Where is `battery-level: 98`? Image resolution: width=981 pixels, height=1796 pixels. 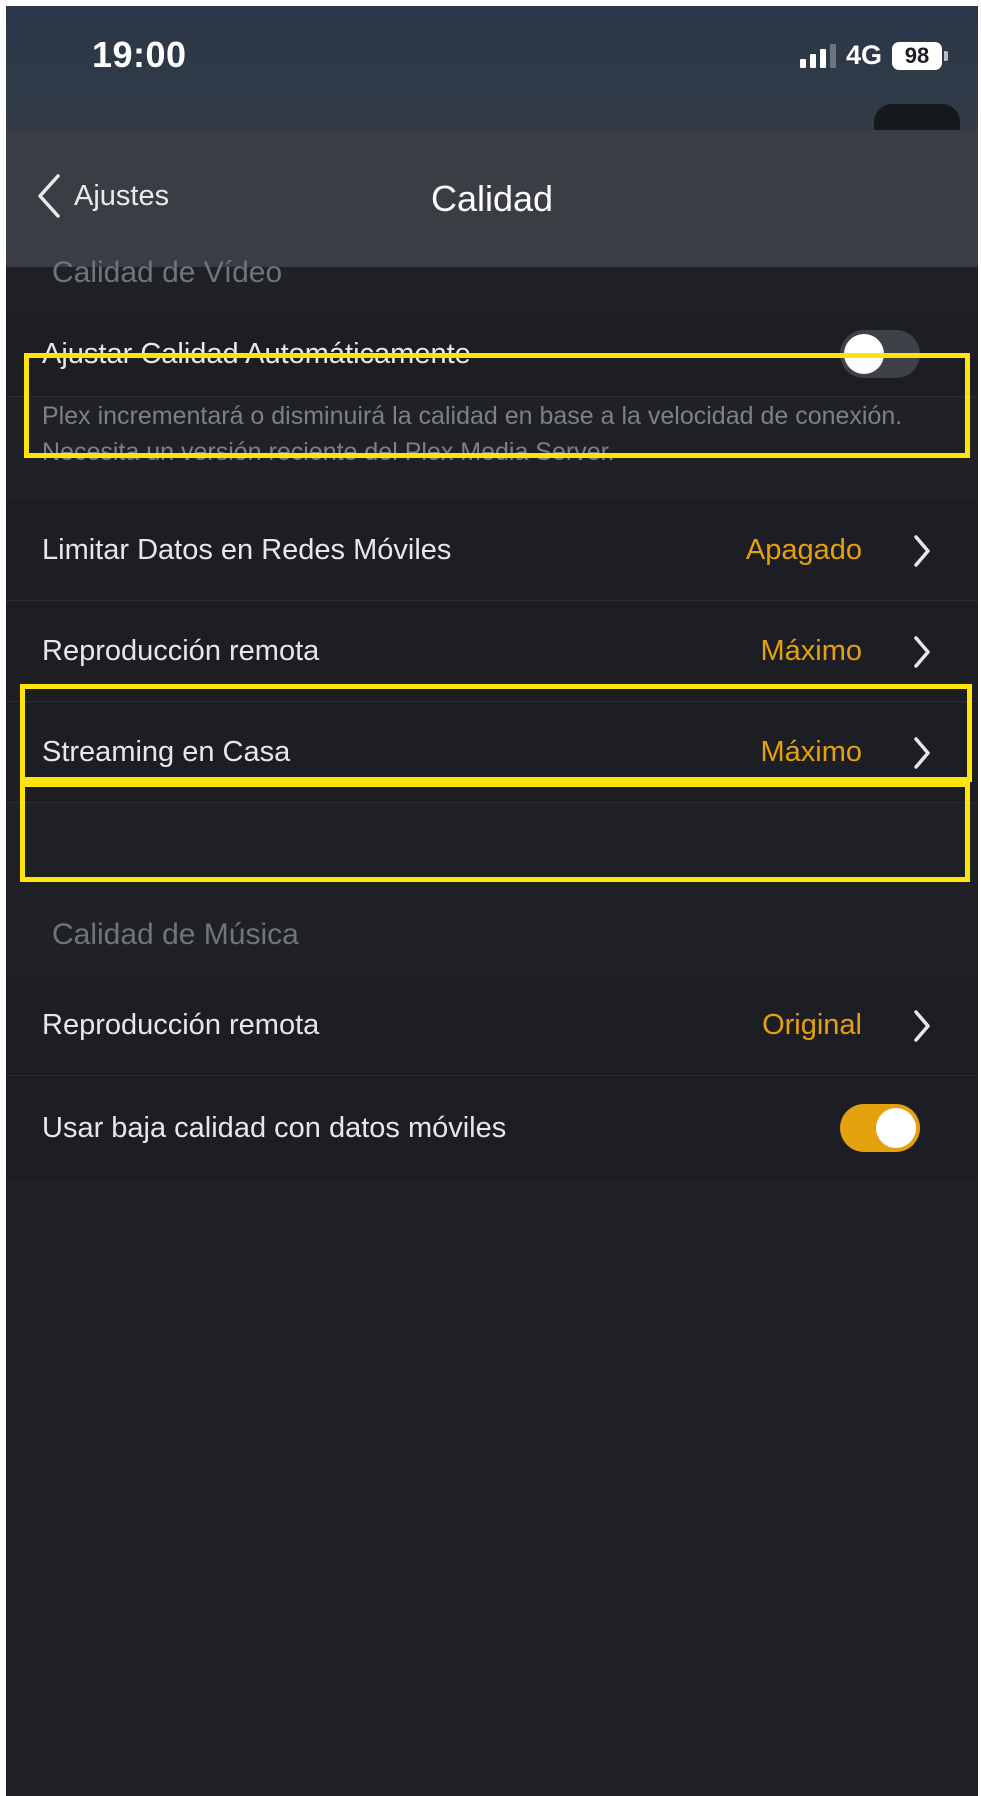
battery-level: 98 is located at coordinates (917, 55).